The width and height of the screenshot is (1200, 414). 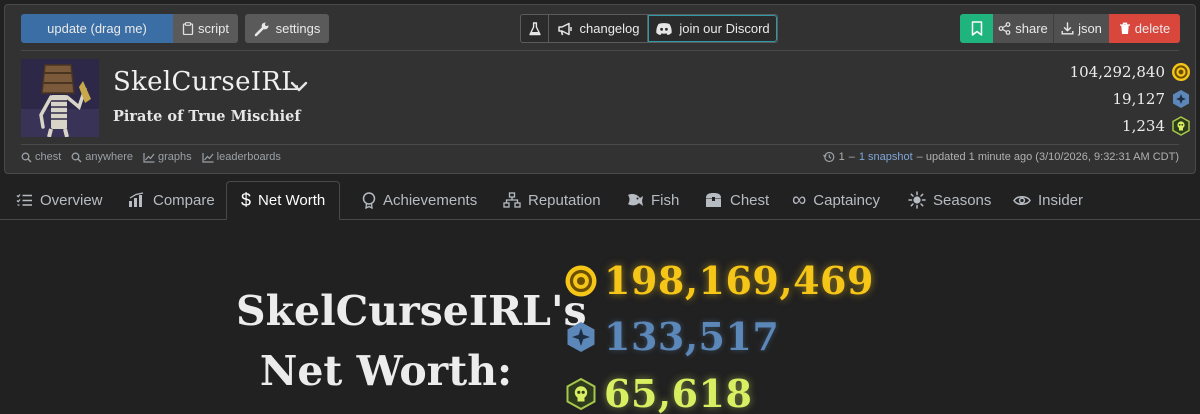 I want to click on net-worth-ancient-coins: 65,618, so click(x=658, y=392).